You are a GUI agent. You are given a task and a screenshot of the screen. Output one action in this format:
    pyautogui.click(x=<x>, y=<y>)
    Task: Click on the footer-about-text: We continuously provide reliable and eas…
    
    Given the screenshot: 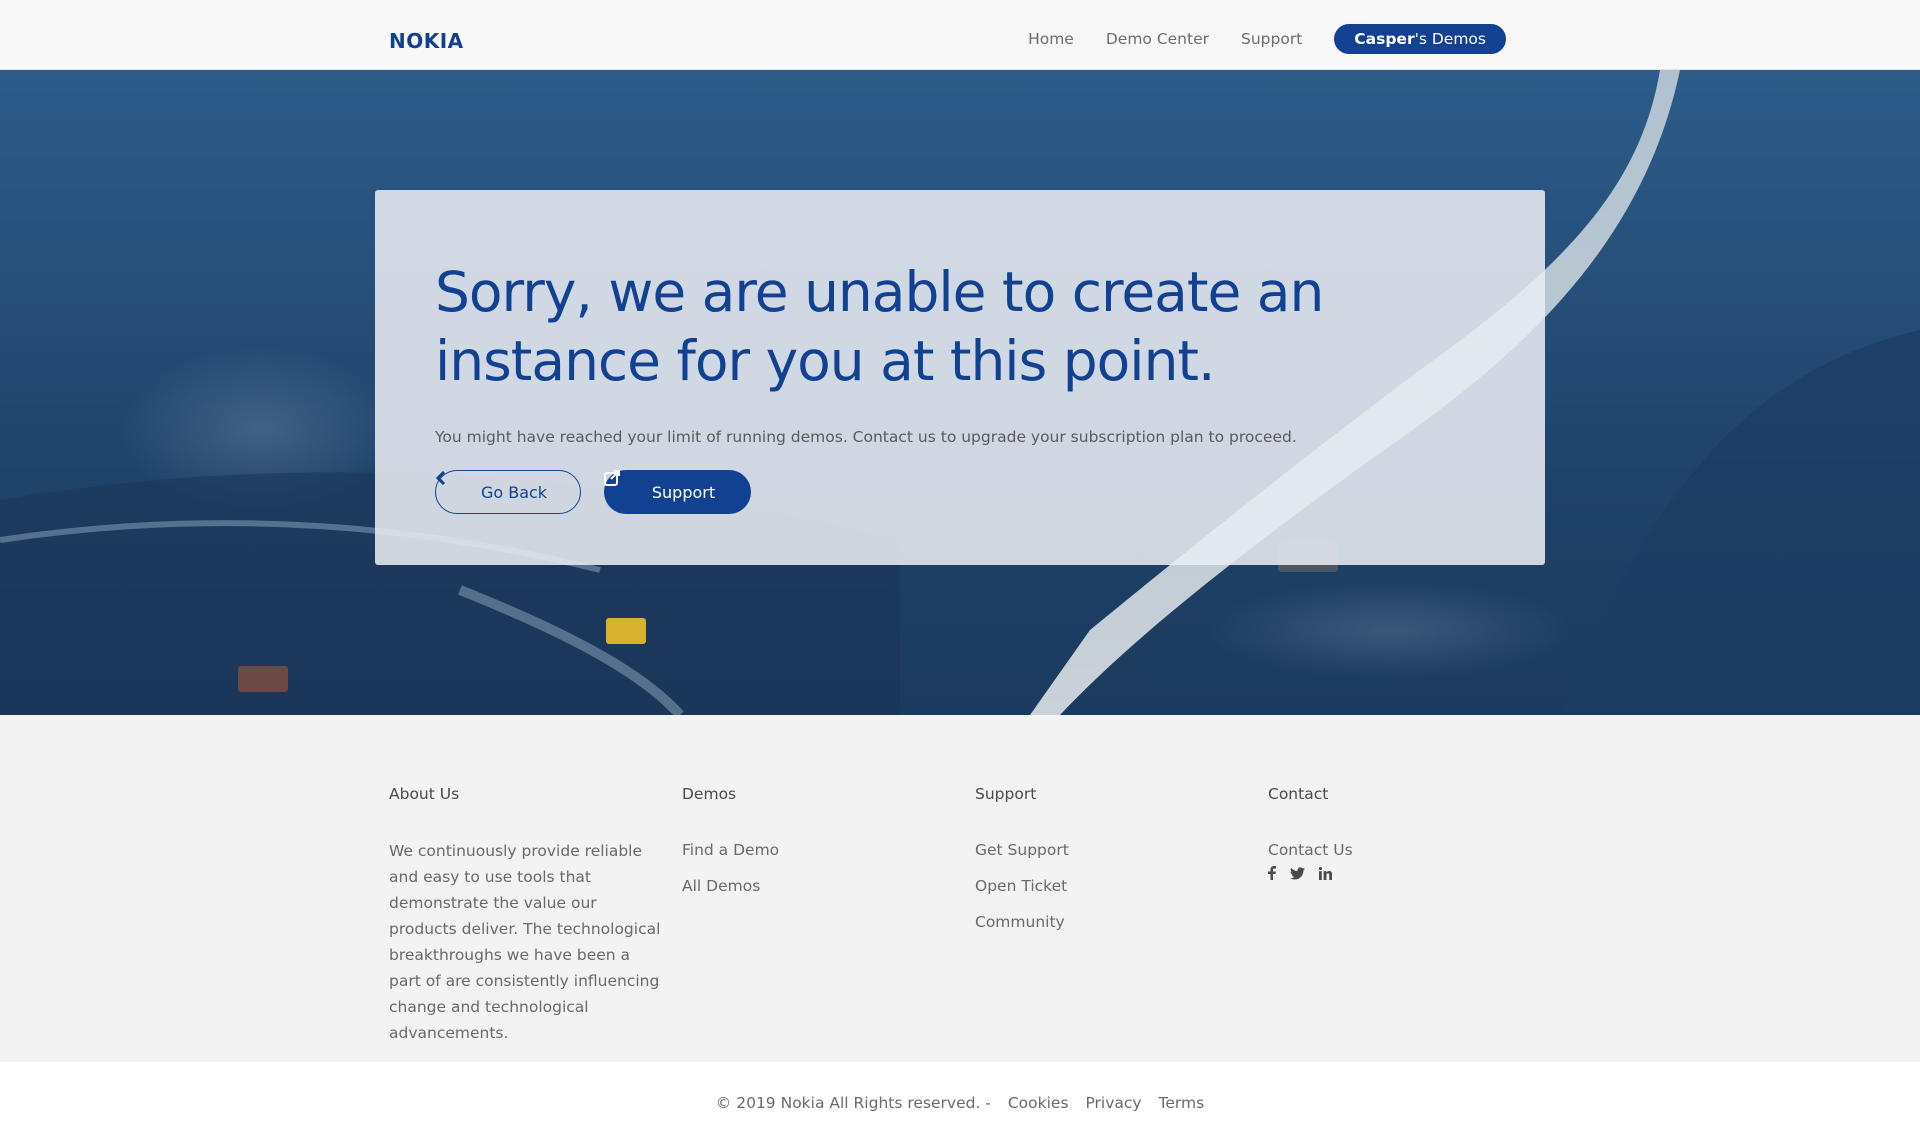 What is the action you would take?
    pyautogui.click(x=525, y=942)
    